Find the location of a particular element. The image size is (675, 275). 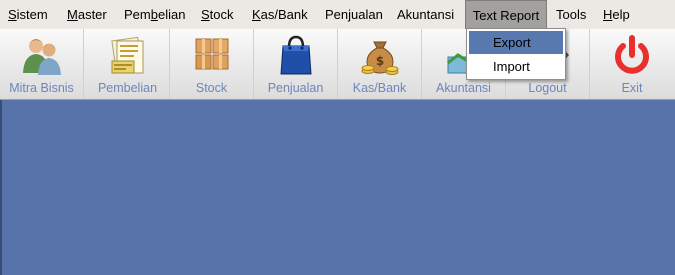

menu-tools-label: Tools is located at coordinates (571, 14).